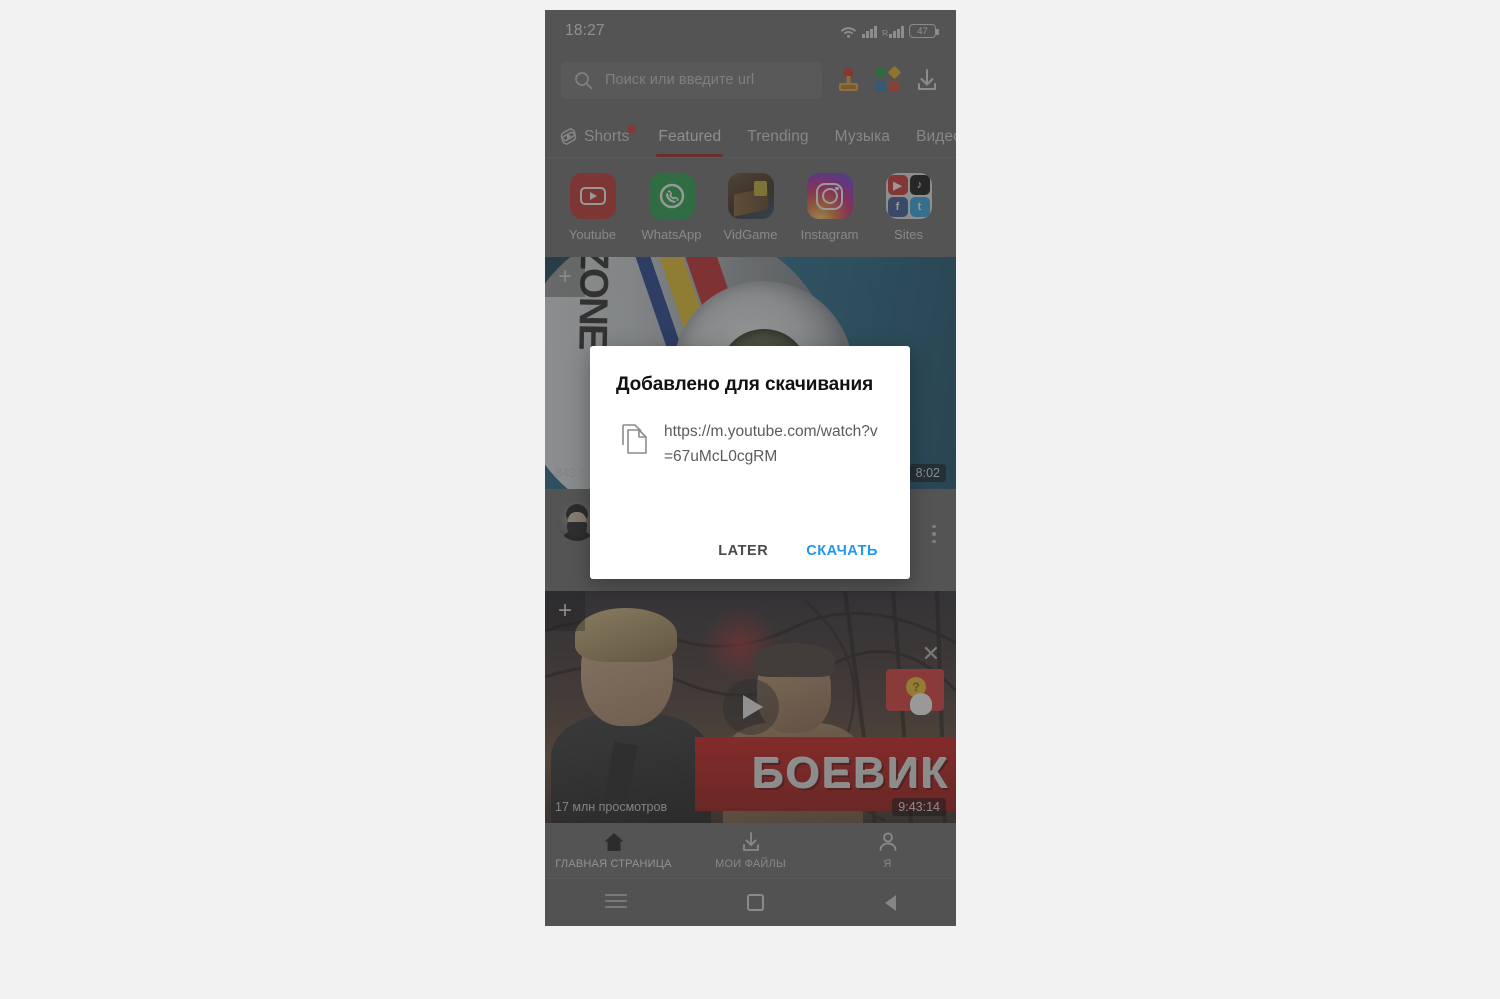 The image size is (1500, 999). Describe the element at coordinates (750, 561) in the screenshot. I see `dialog-actions: LATER СКАЧАТЬ` at that location.